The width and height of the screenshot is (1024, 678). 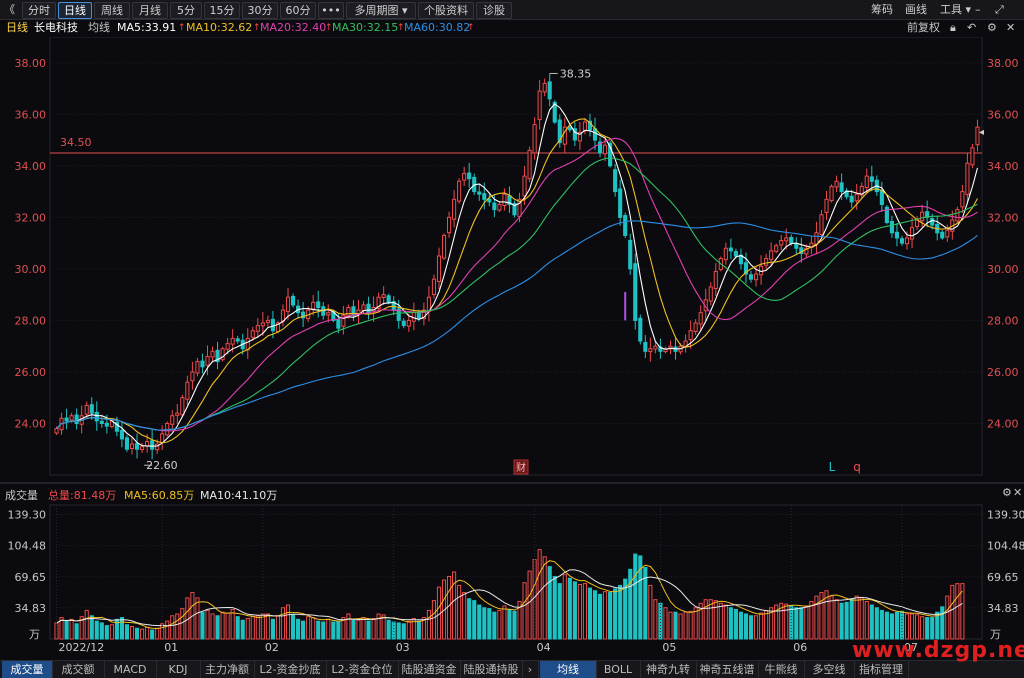 What do you see at coordinates (429, 669) in the screenshot?
I see `indicator-tab: 陆股通资金` at bounding box center [429, 669].